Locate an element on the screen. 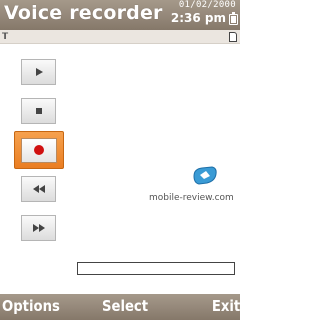 This screenshot has height=320, width=320. rewind-button is located at coordinates (38, 189).